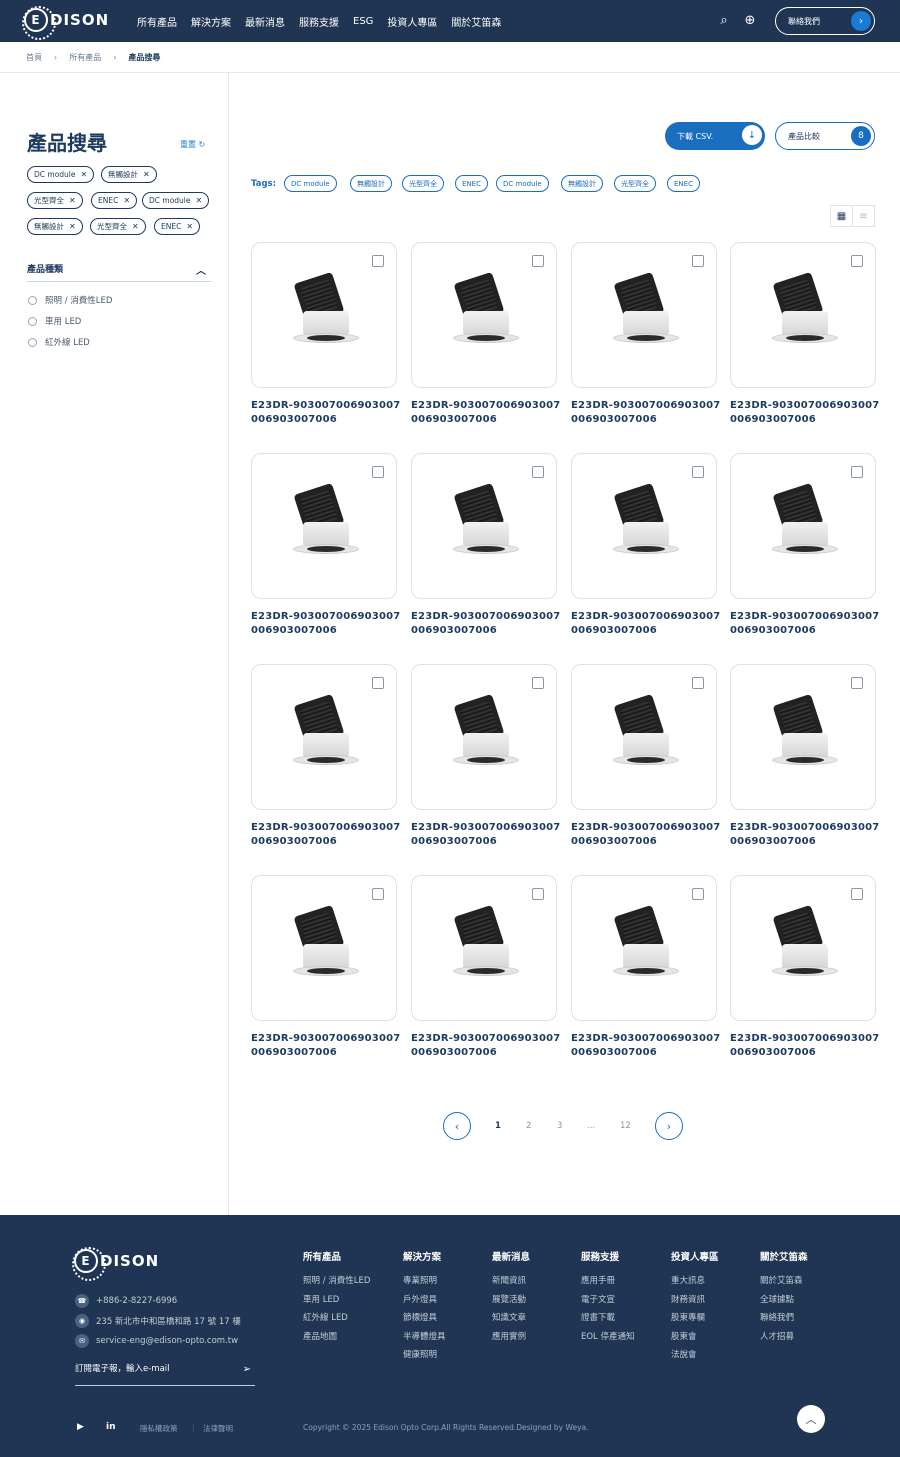  Describe the element at coordinates (70, 300) in the screenshot. I see `category-option: 照明 / 消費性LED` at that location.